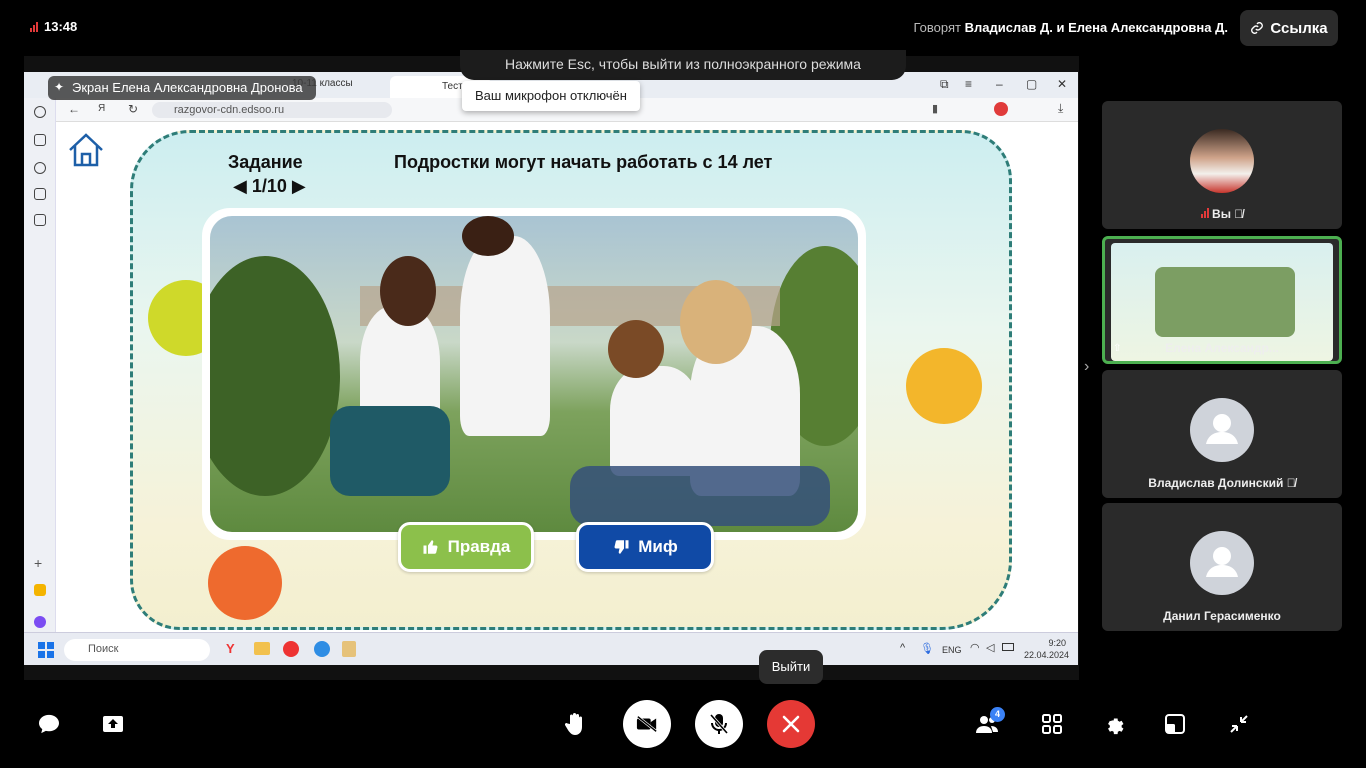 This screenshot has height=768, width=1366. I want to click on collapse-icon, so click(1239, 724).